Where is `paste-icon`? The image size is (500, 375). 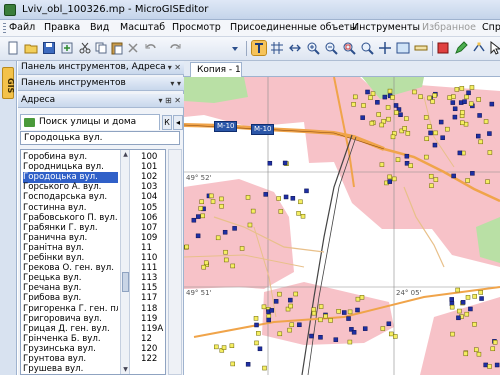
paste-icon is located at coordinates (117, 48).